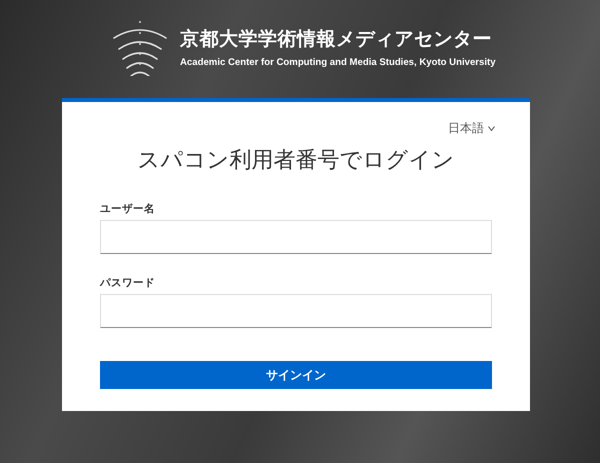 The height and width of the screenshot is (463, 600). Describe the element at coordinates (336, 39) in the screenshot. I see `site-title: 京都大学学術情報メディアセンター` at that location.